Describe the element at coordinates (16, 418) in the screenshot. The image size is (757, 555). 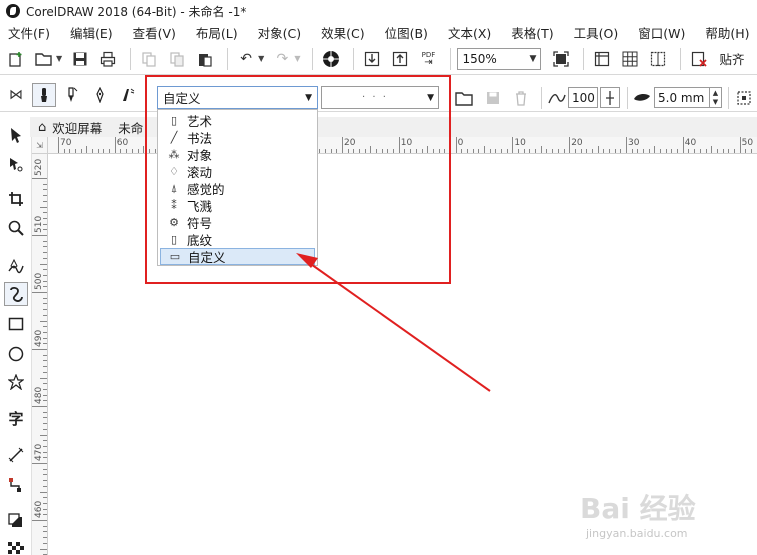
I see `text-tool-icon: 字` at that location.